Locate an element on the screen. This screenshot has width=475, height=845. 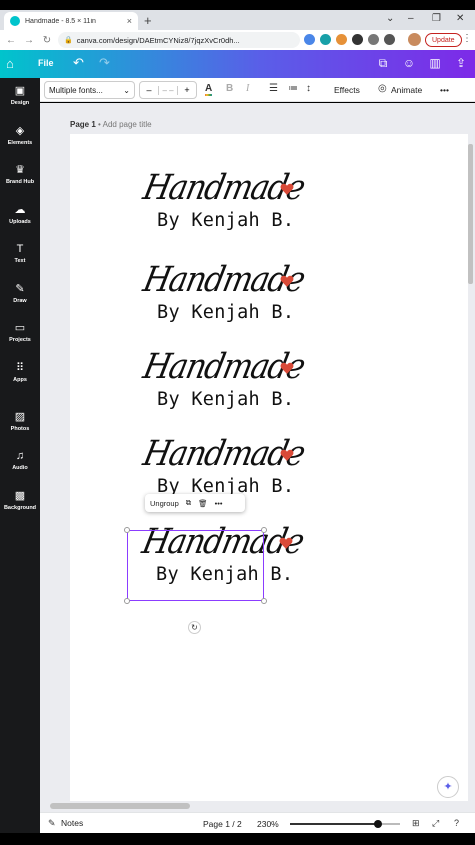
apps-grid-icon: ⠿ is located at coordinates (20, 368).